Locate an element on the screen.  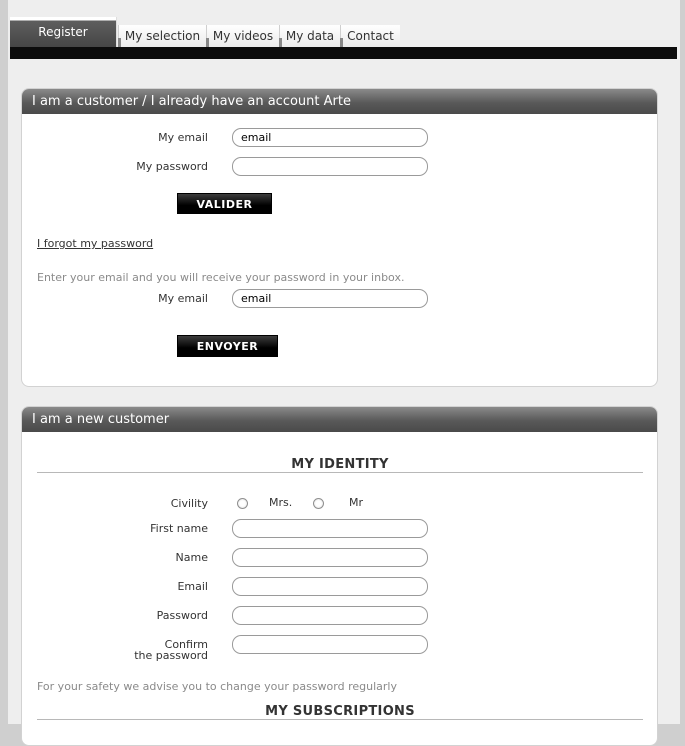
civility-mr-radio is located at coordinates (318, 503).